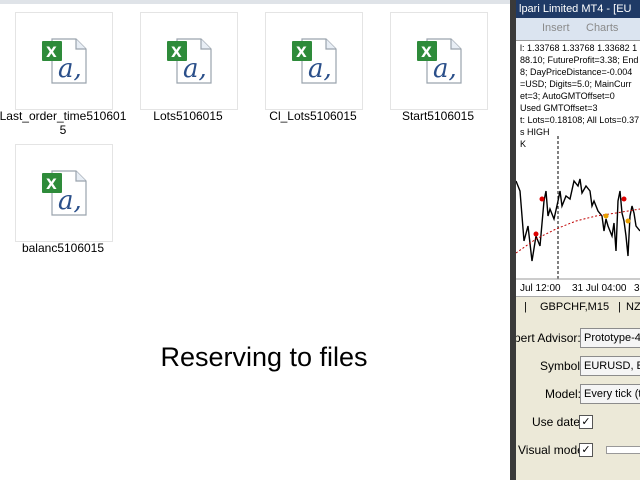 The height and width of the screenshot is (480, 640). I want to click on price-chart: Jul 12:00 31 Jul 04:00 3, so click(578, 215).